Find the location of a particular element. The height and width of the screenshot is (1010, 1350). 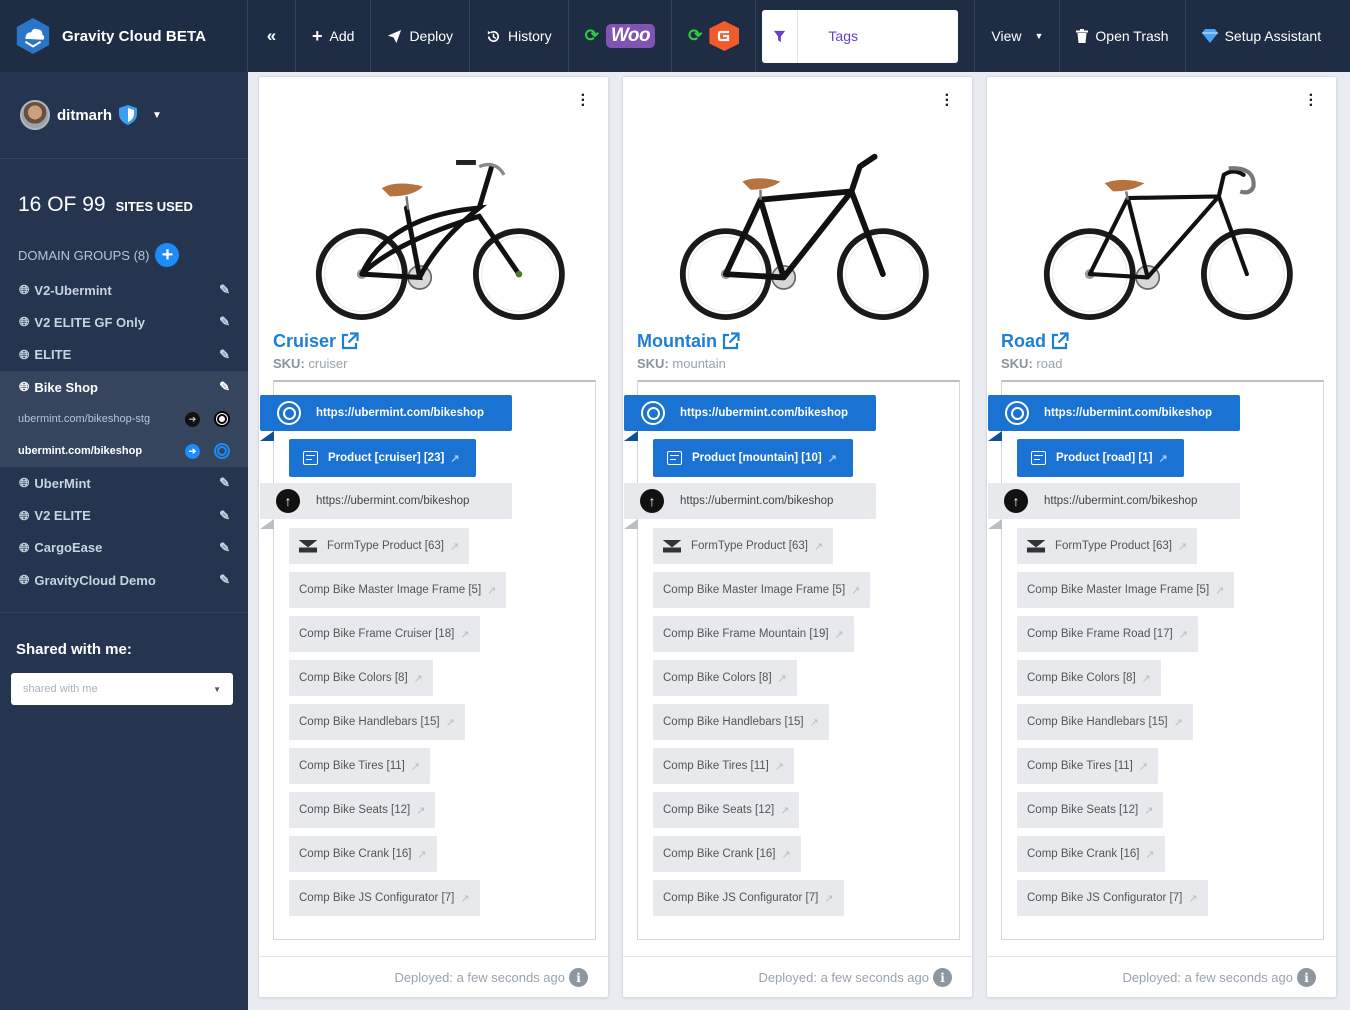

open-trash-button: Open Trash is located at coordinates (1123, 36).